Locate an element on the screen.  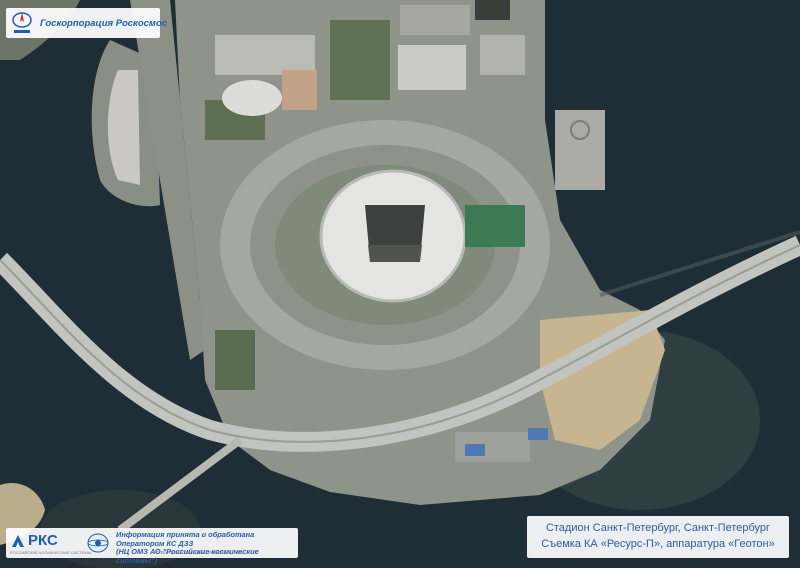
dome-building is located at coordinates (252, 98).